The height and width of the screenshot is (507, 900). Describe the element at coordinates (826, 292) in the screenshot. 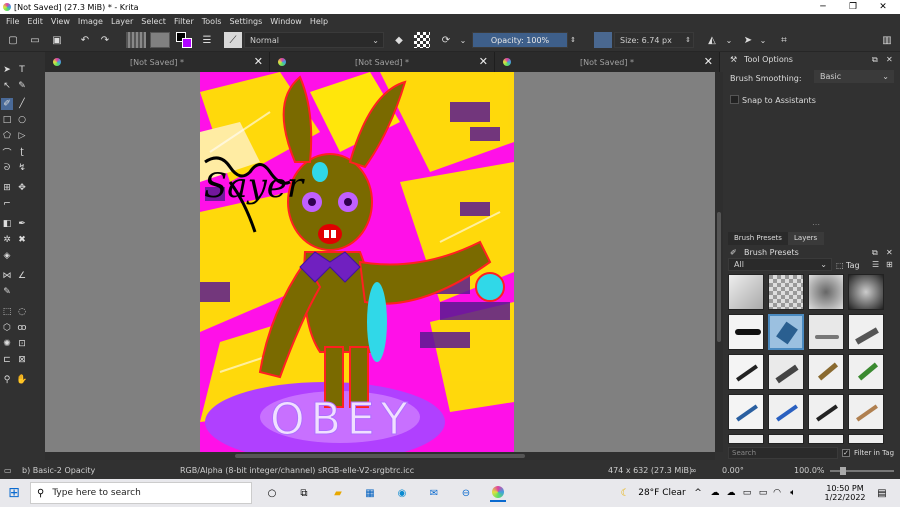

I see `brush-preset-airbrush` at that location.